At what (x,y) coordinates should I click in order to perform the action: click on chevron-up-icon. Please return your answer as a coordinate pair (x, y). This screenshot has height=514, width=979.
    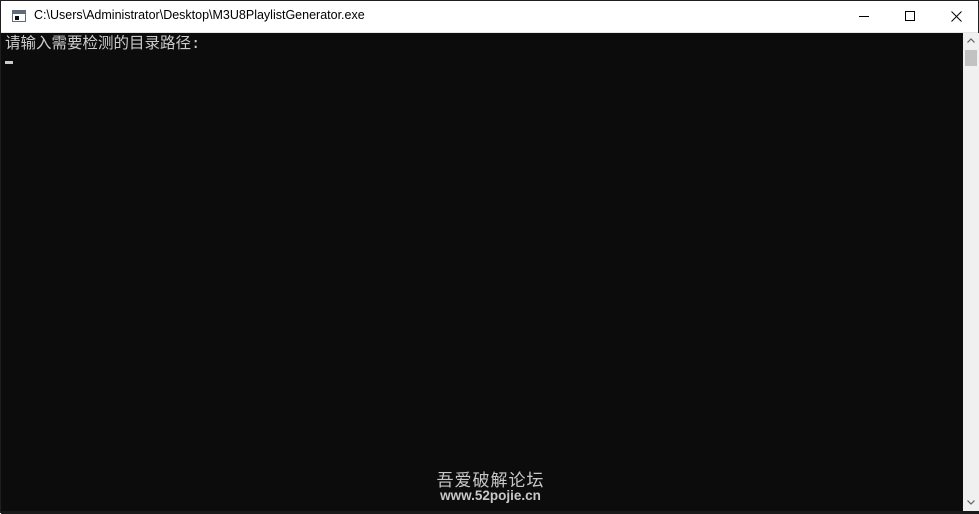
    Looking at the image, I should click on (971, 40).